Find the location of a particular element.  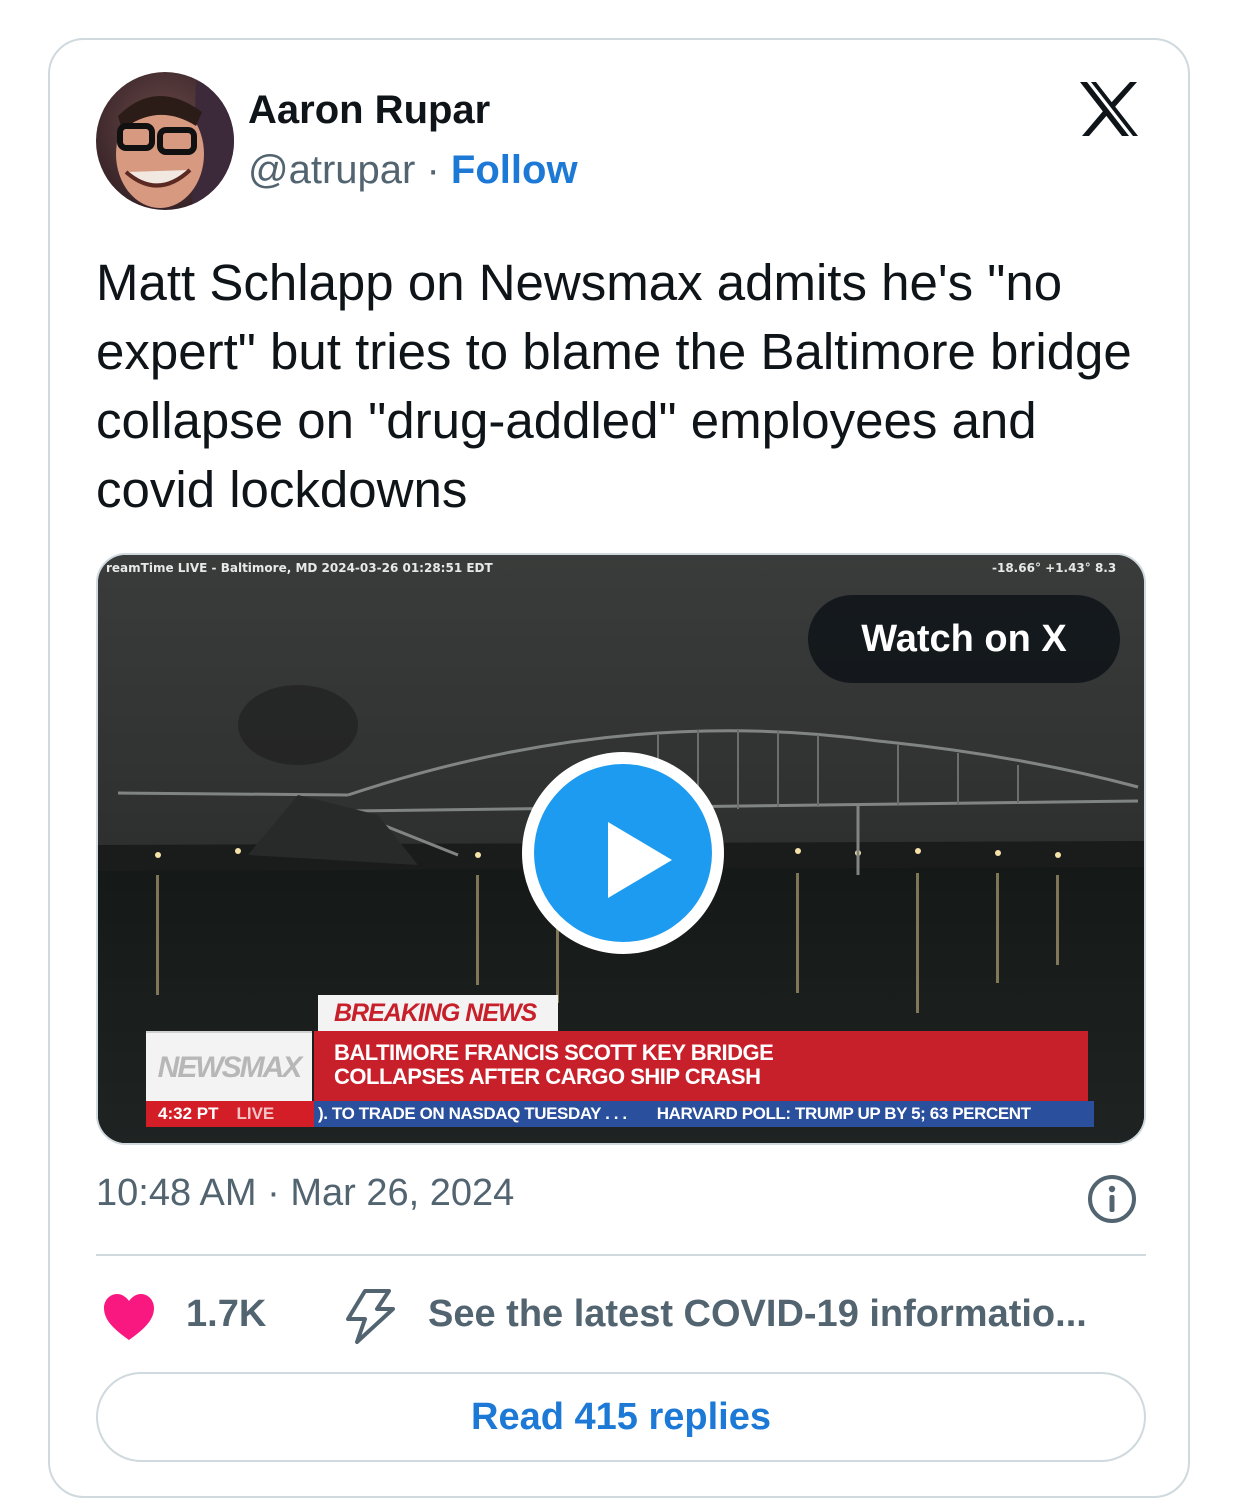

tweet-timestamp: 10:48 AM · Mar 26, 2024 is located at coordinates (305, 1193).